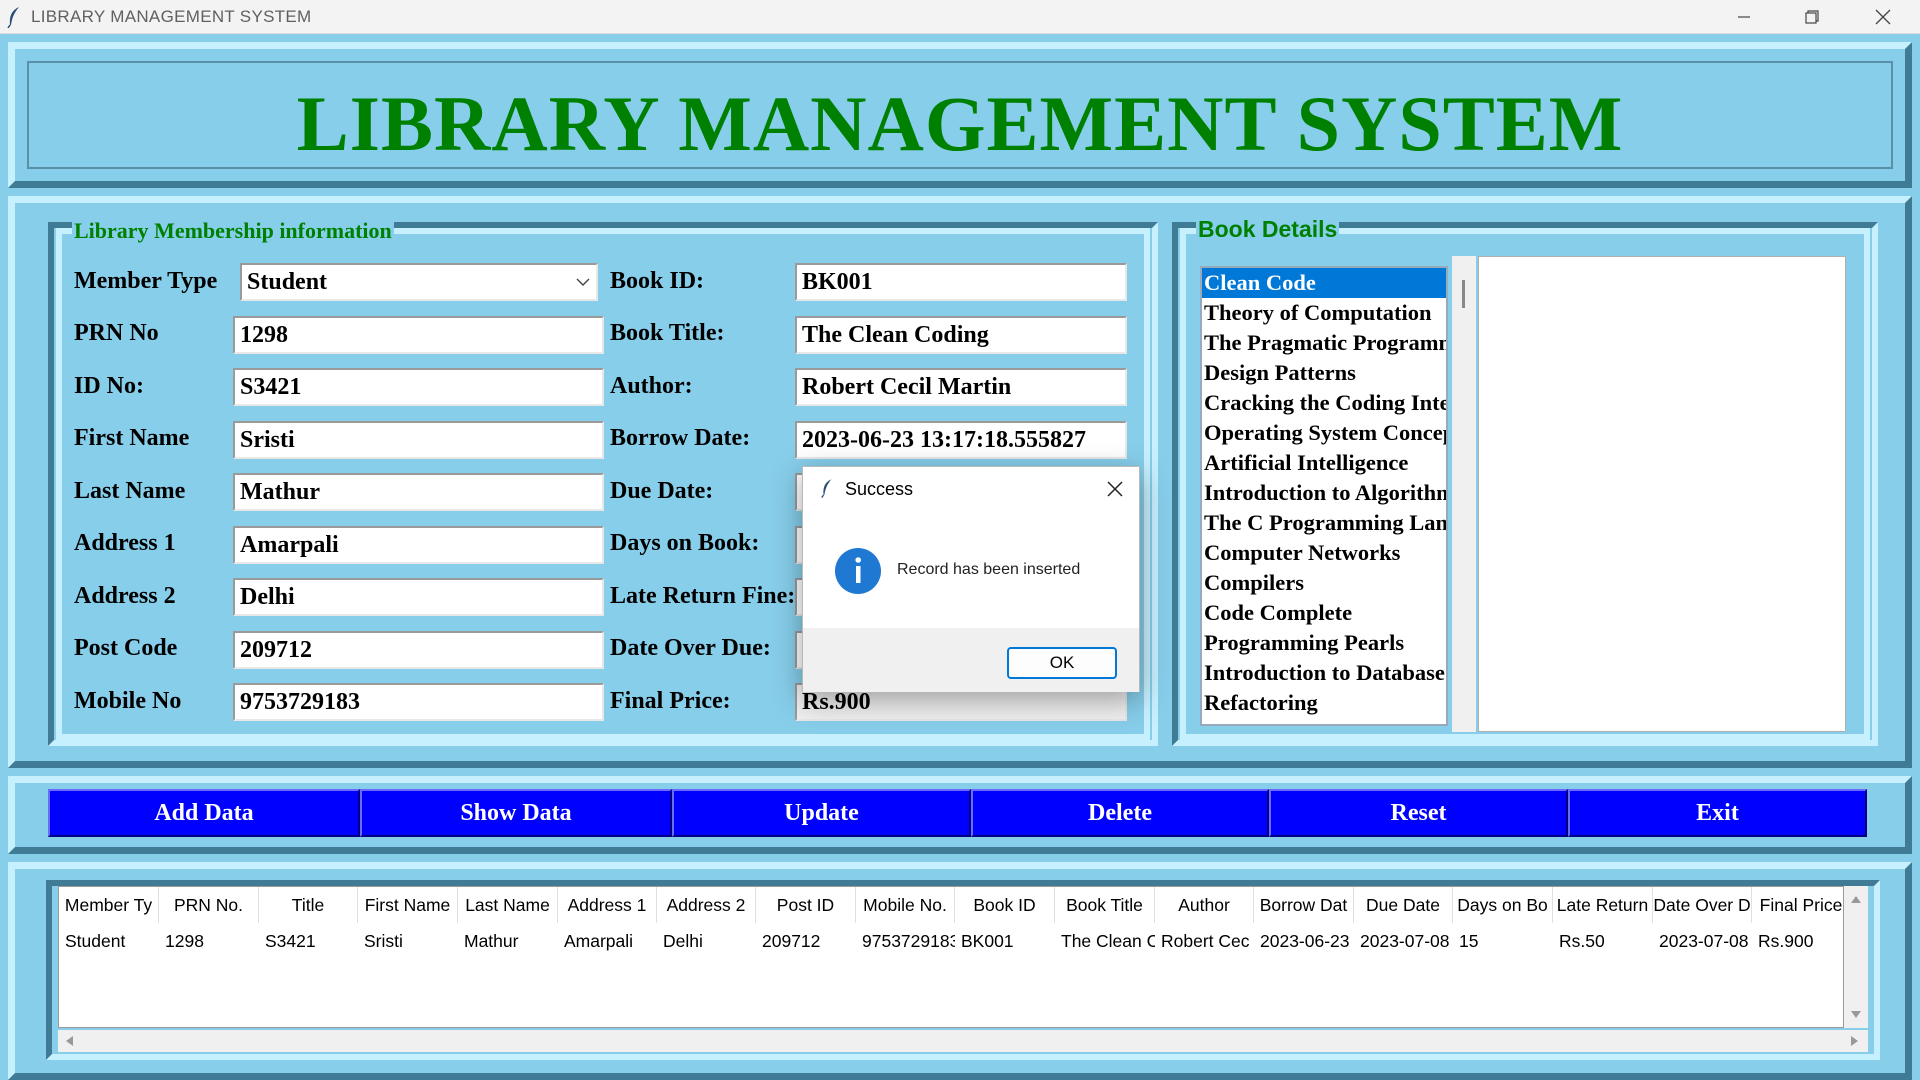 Image resolution: width=1920 pixels, height=1080 pixels. I want to click on add-data-button: Add Data, so click(204, 813).